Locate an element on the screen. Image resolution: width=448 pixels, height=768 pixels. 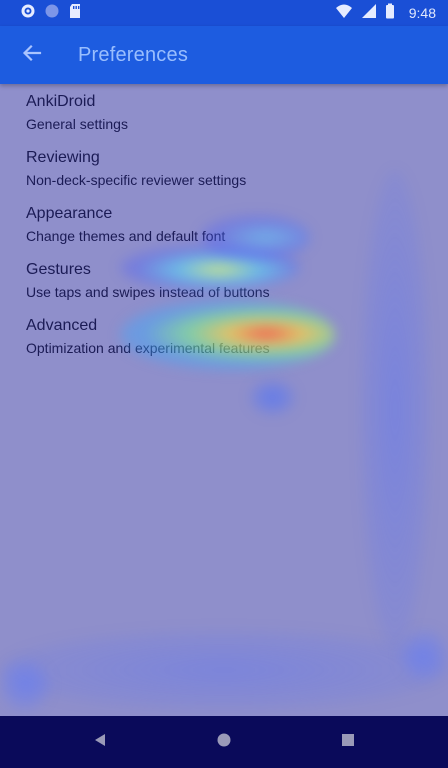
pref-item-title: Appearance is located at coordinates (69, 213).